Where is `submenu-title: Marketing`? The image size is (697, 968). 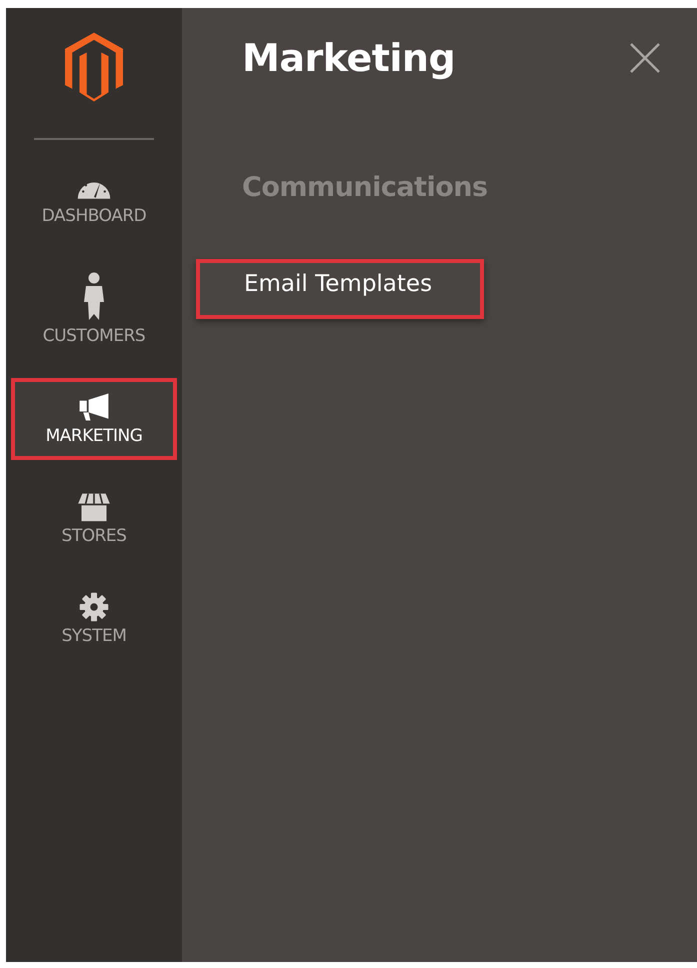 submenu-title: Marketing is located at coordinates (349, 58).